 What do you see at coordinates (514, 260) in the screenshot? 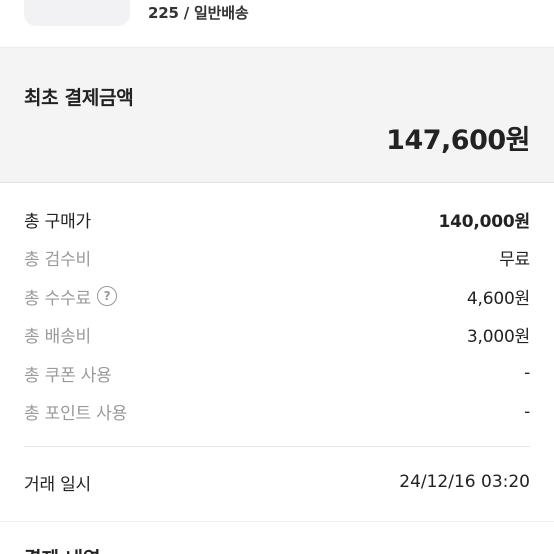
I see `breakdown-value: 무료` at bounding box center [514, 260].